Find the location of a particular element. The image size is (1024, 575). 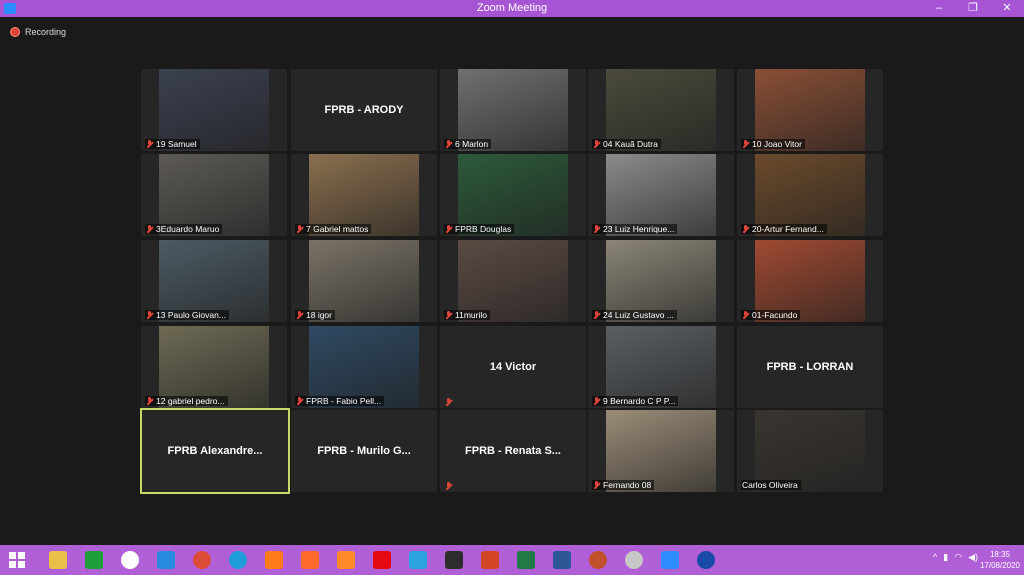

windows-taskbar: ^ ▮ ◠ ◀) 18:35 17/08/2020 is located at coordinates (512, 560).